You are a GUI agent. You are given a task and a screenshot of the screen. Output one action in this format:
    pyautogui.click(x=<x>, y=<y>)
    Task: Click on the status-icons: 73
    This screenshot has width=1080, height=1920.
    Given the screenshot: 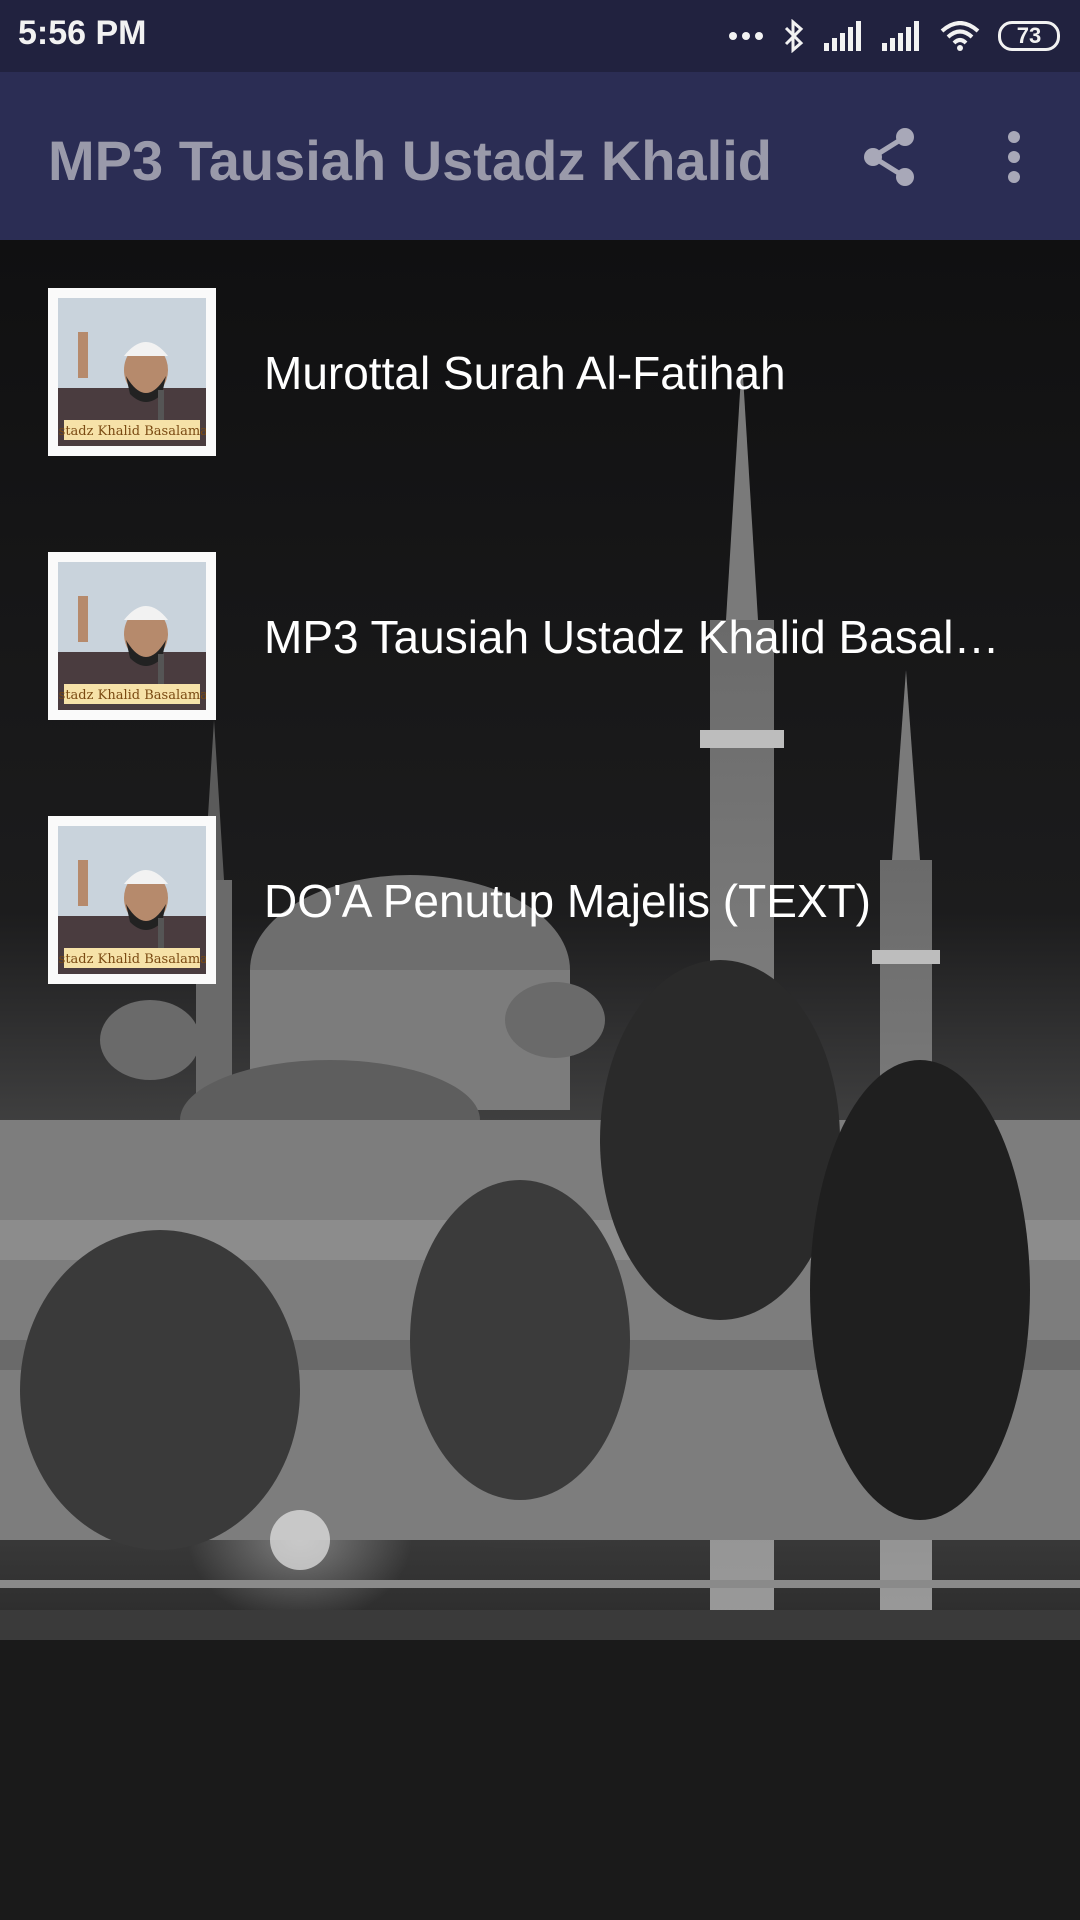 What is the action you would take?
    pyautogui.click(x=894, y=36)
    